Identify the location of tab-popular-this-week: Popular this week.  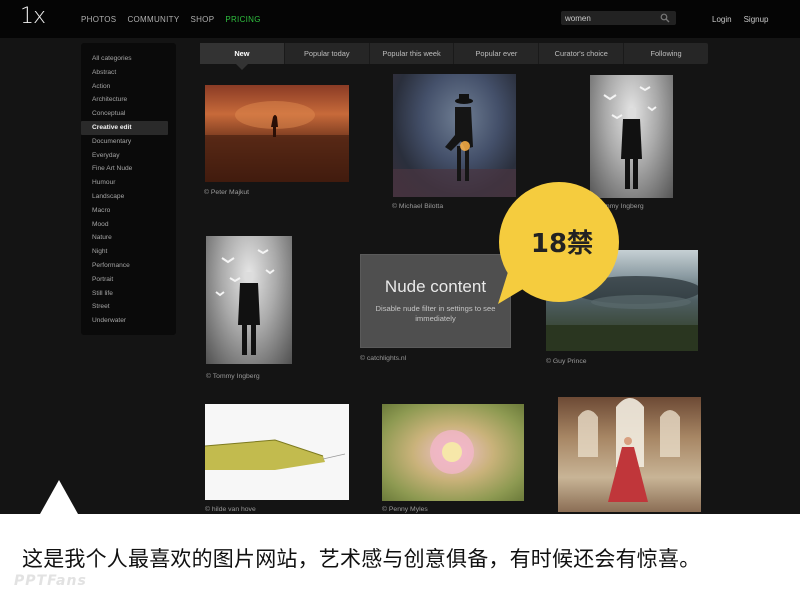
(412, 53).